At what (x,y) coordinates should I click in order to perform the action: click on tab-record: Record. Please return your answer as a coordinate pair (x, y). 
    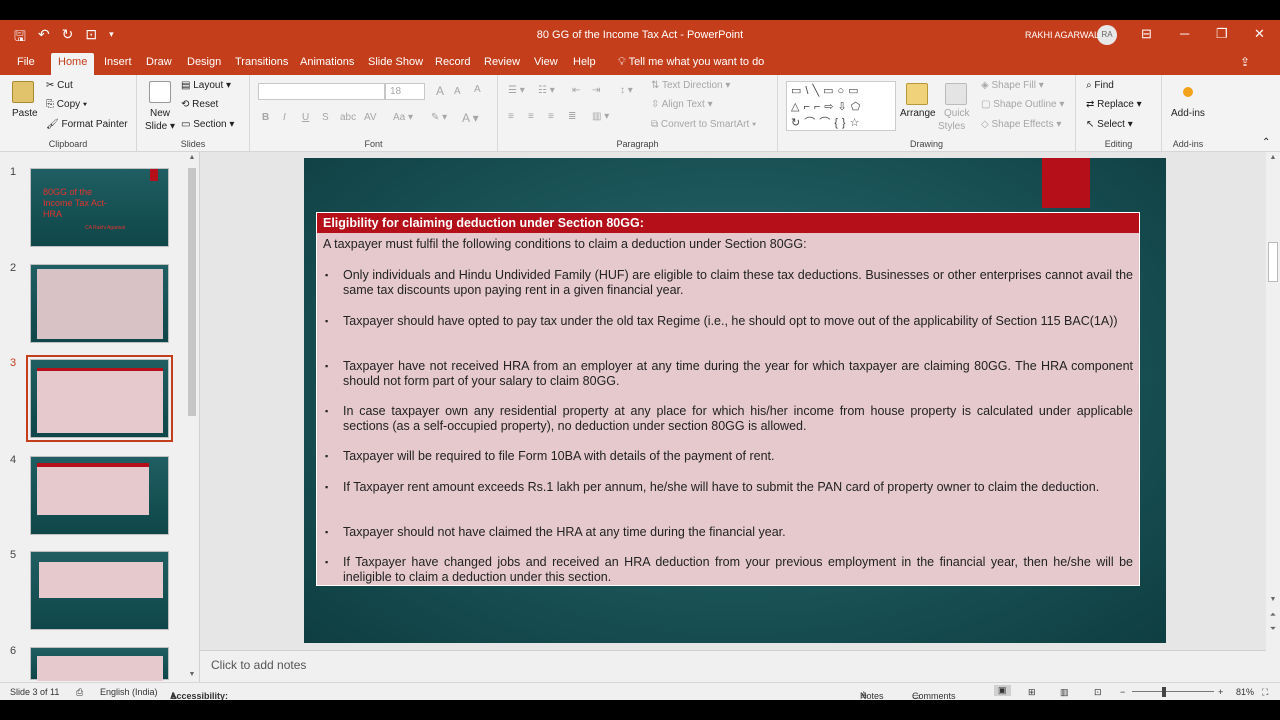
    Looking at the image, I should click on (452, 62).